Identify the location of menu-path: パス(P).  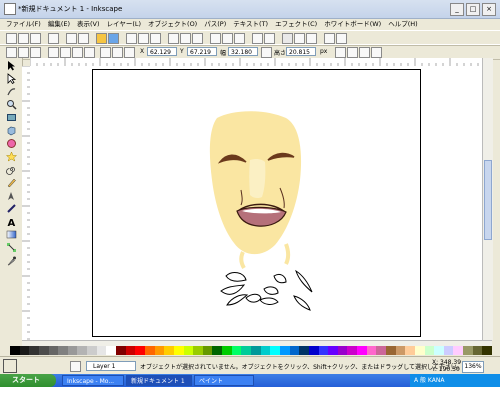
(215, 24).